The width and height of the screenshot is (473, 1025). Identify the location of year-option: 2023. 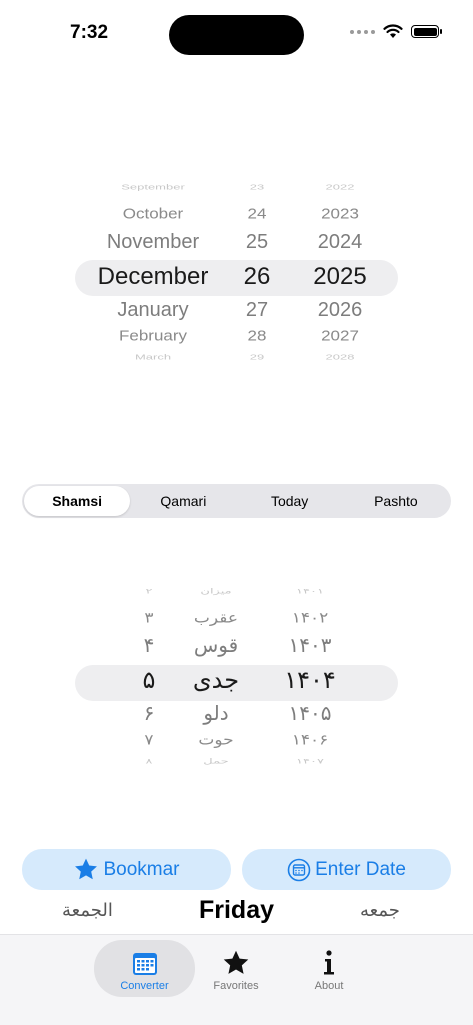
(340, 214).